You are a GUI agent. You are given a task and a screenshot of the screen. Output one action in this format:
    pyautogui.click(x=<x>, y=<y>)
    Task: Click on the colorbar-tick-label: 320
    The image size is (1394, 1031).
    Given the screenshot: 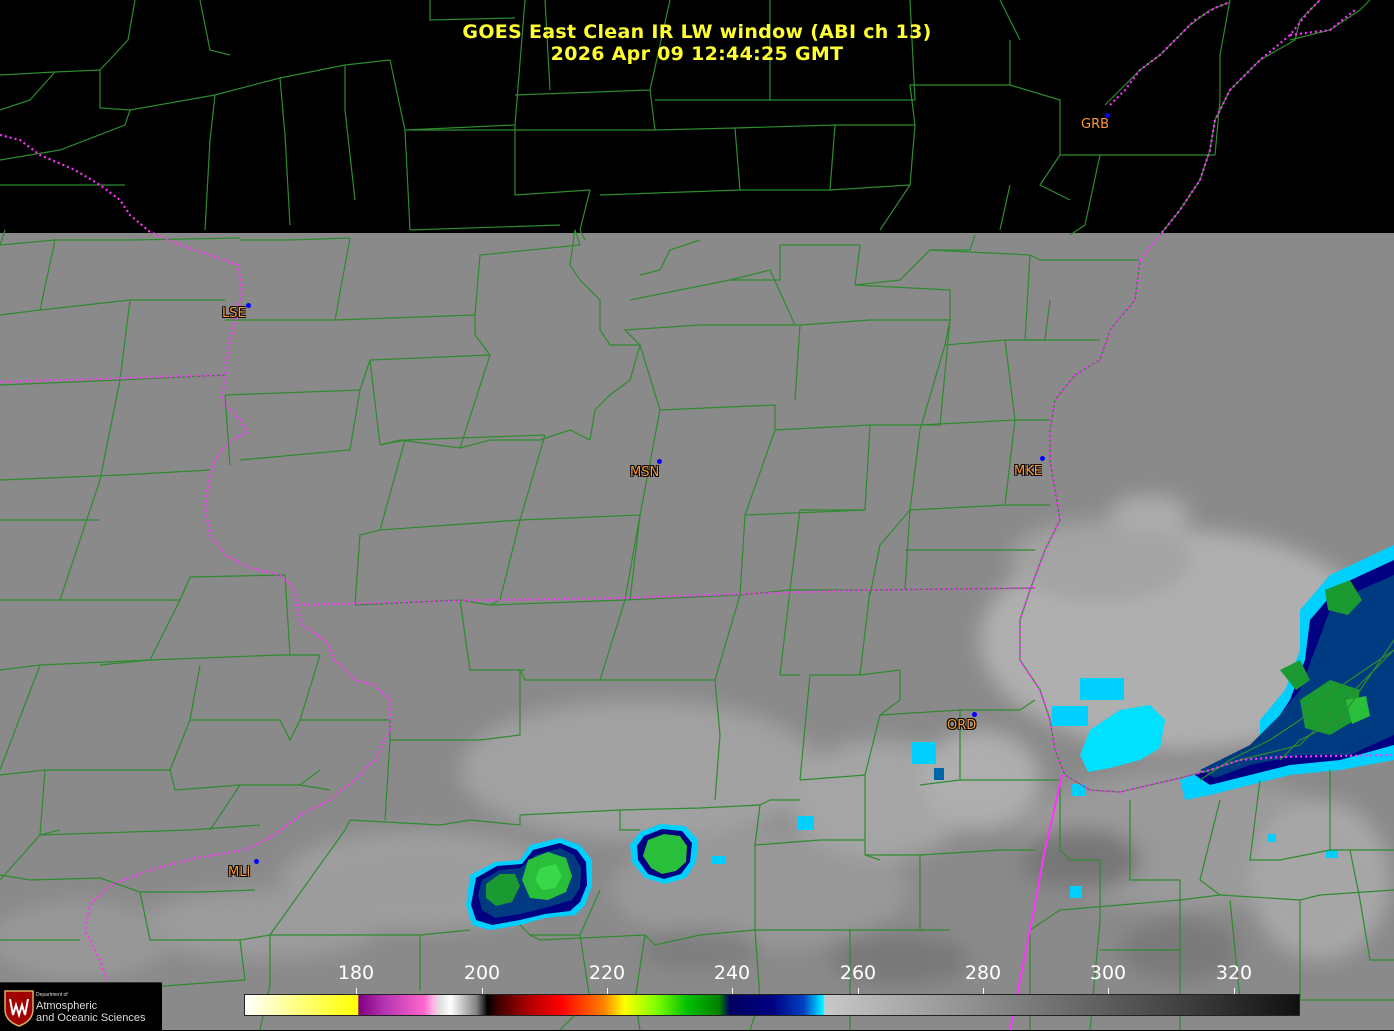 What is the action you would take?
    pyautogui.click(x=1234, y=973)
    